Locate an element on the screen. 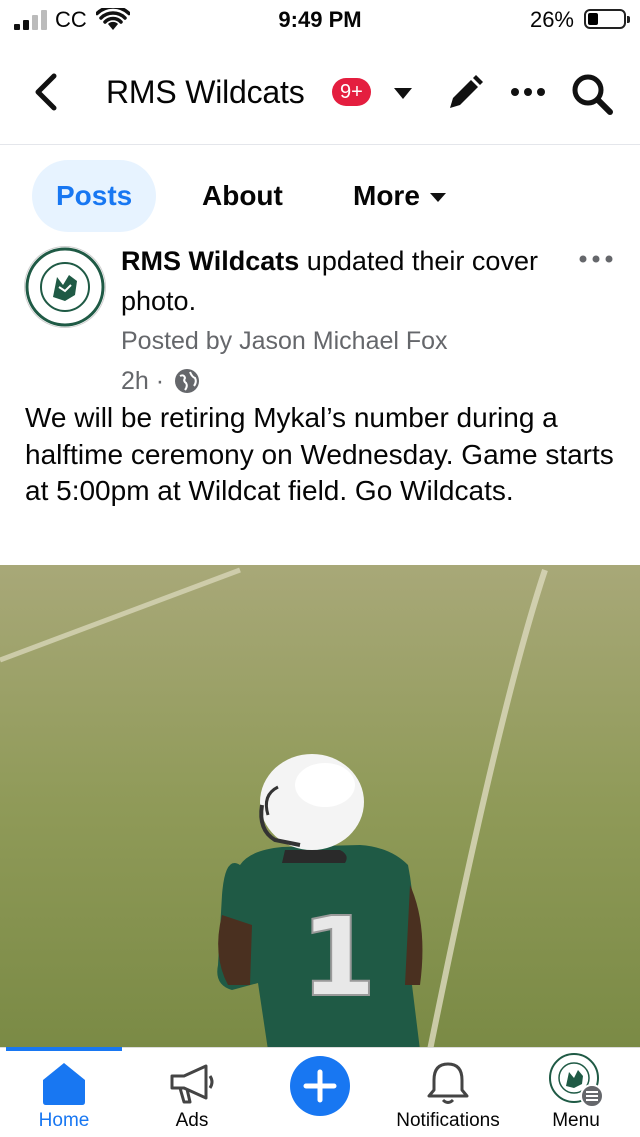 The height and width of the screenshot is (1137, 640). nav-menu-label: Menu is located at coordinates (576, 1120).